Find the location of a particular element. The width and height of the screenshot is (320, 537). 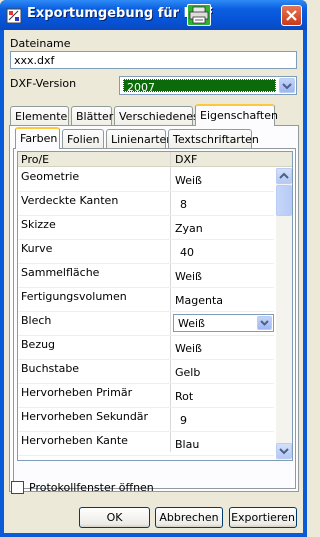

row-label: Hervorheben Sekundär is located at coordinates (85, 416).